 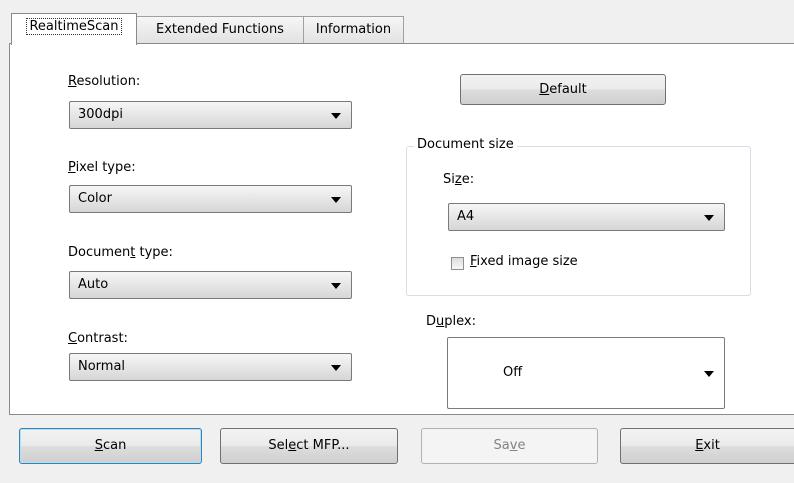 What do you see at coordinates (210, 115) in the screenshot?
I see `resolution-select: 300dpi` at bounding box center [210, 115].